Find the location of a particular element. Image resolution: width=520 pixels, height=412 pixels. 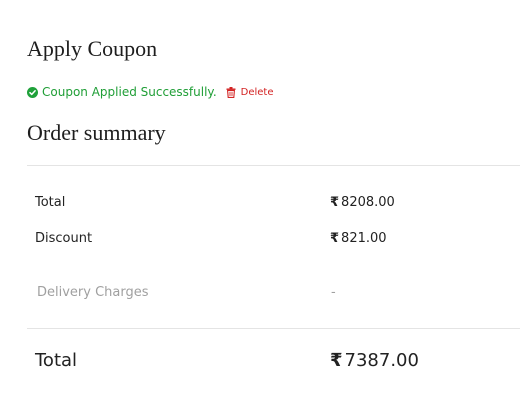

delivery-charges-label: Delivery Charges is located at coordinates (93, 292).